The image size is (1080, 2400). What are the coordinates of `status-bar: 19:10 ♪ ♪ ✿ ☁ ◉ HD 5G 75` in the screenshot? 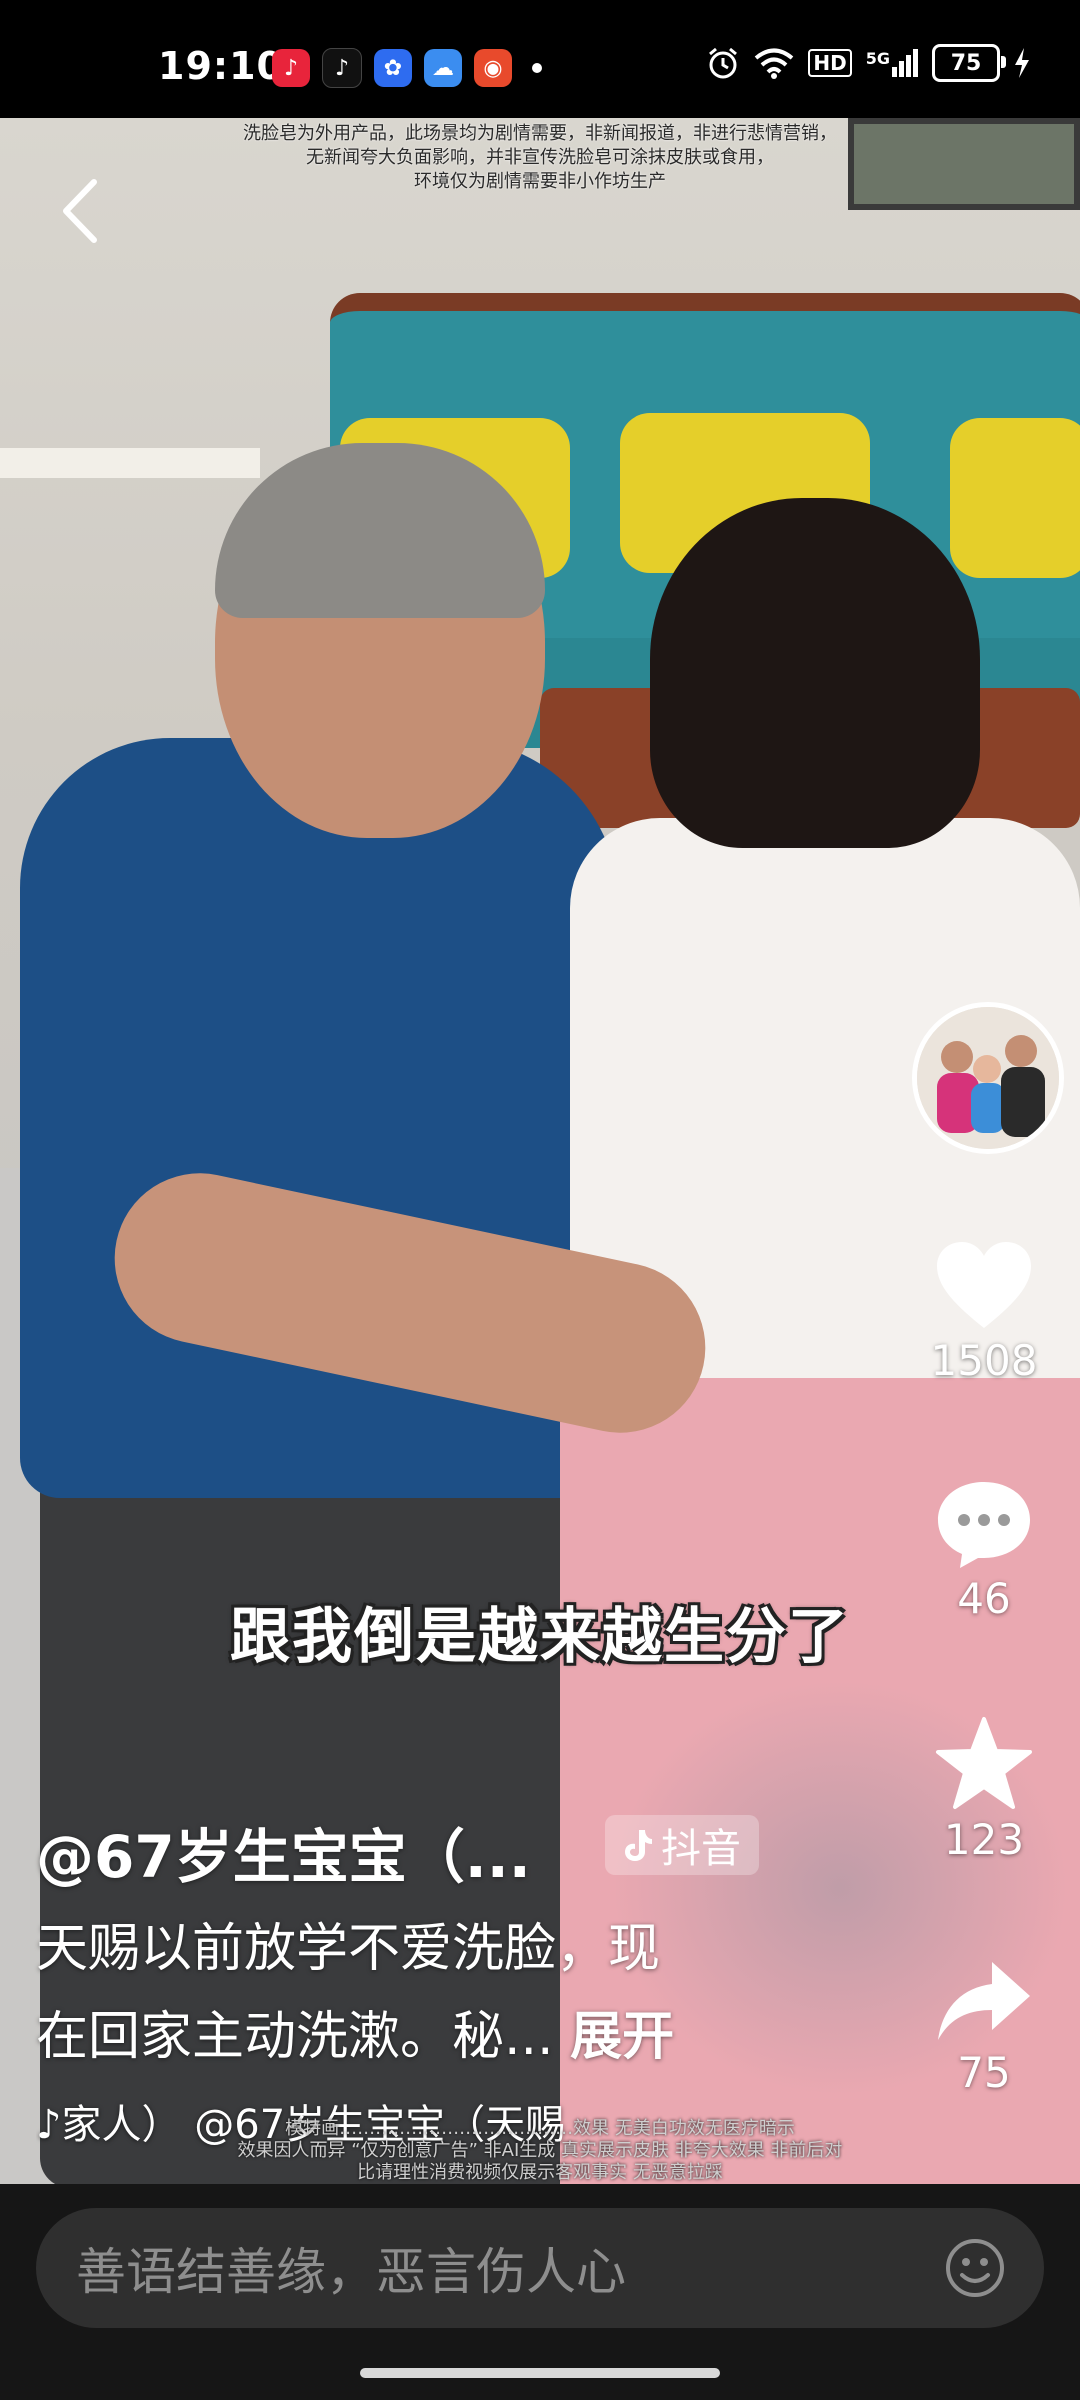 It's located at (540, 59).